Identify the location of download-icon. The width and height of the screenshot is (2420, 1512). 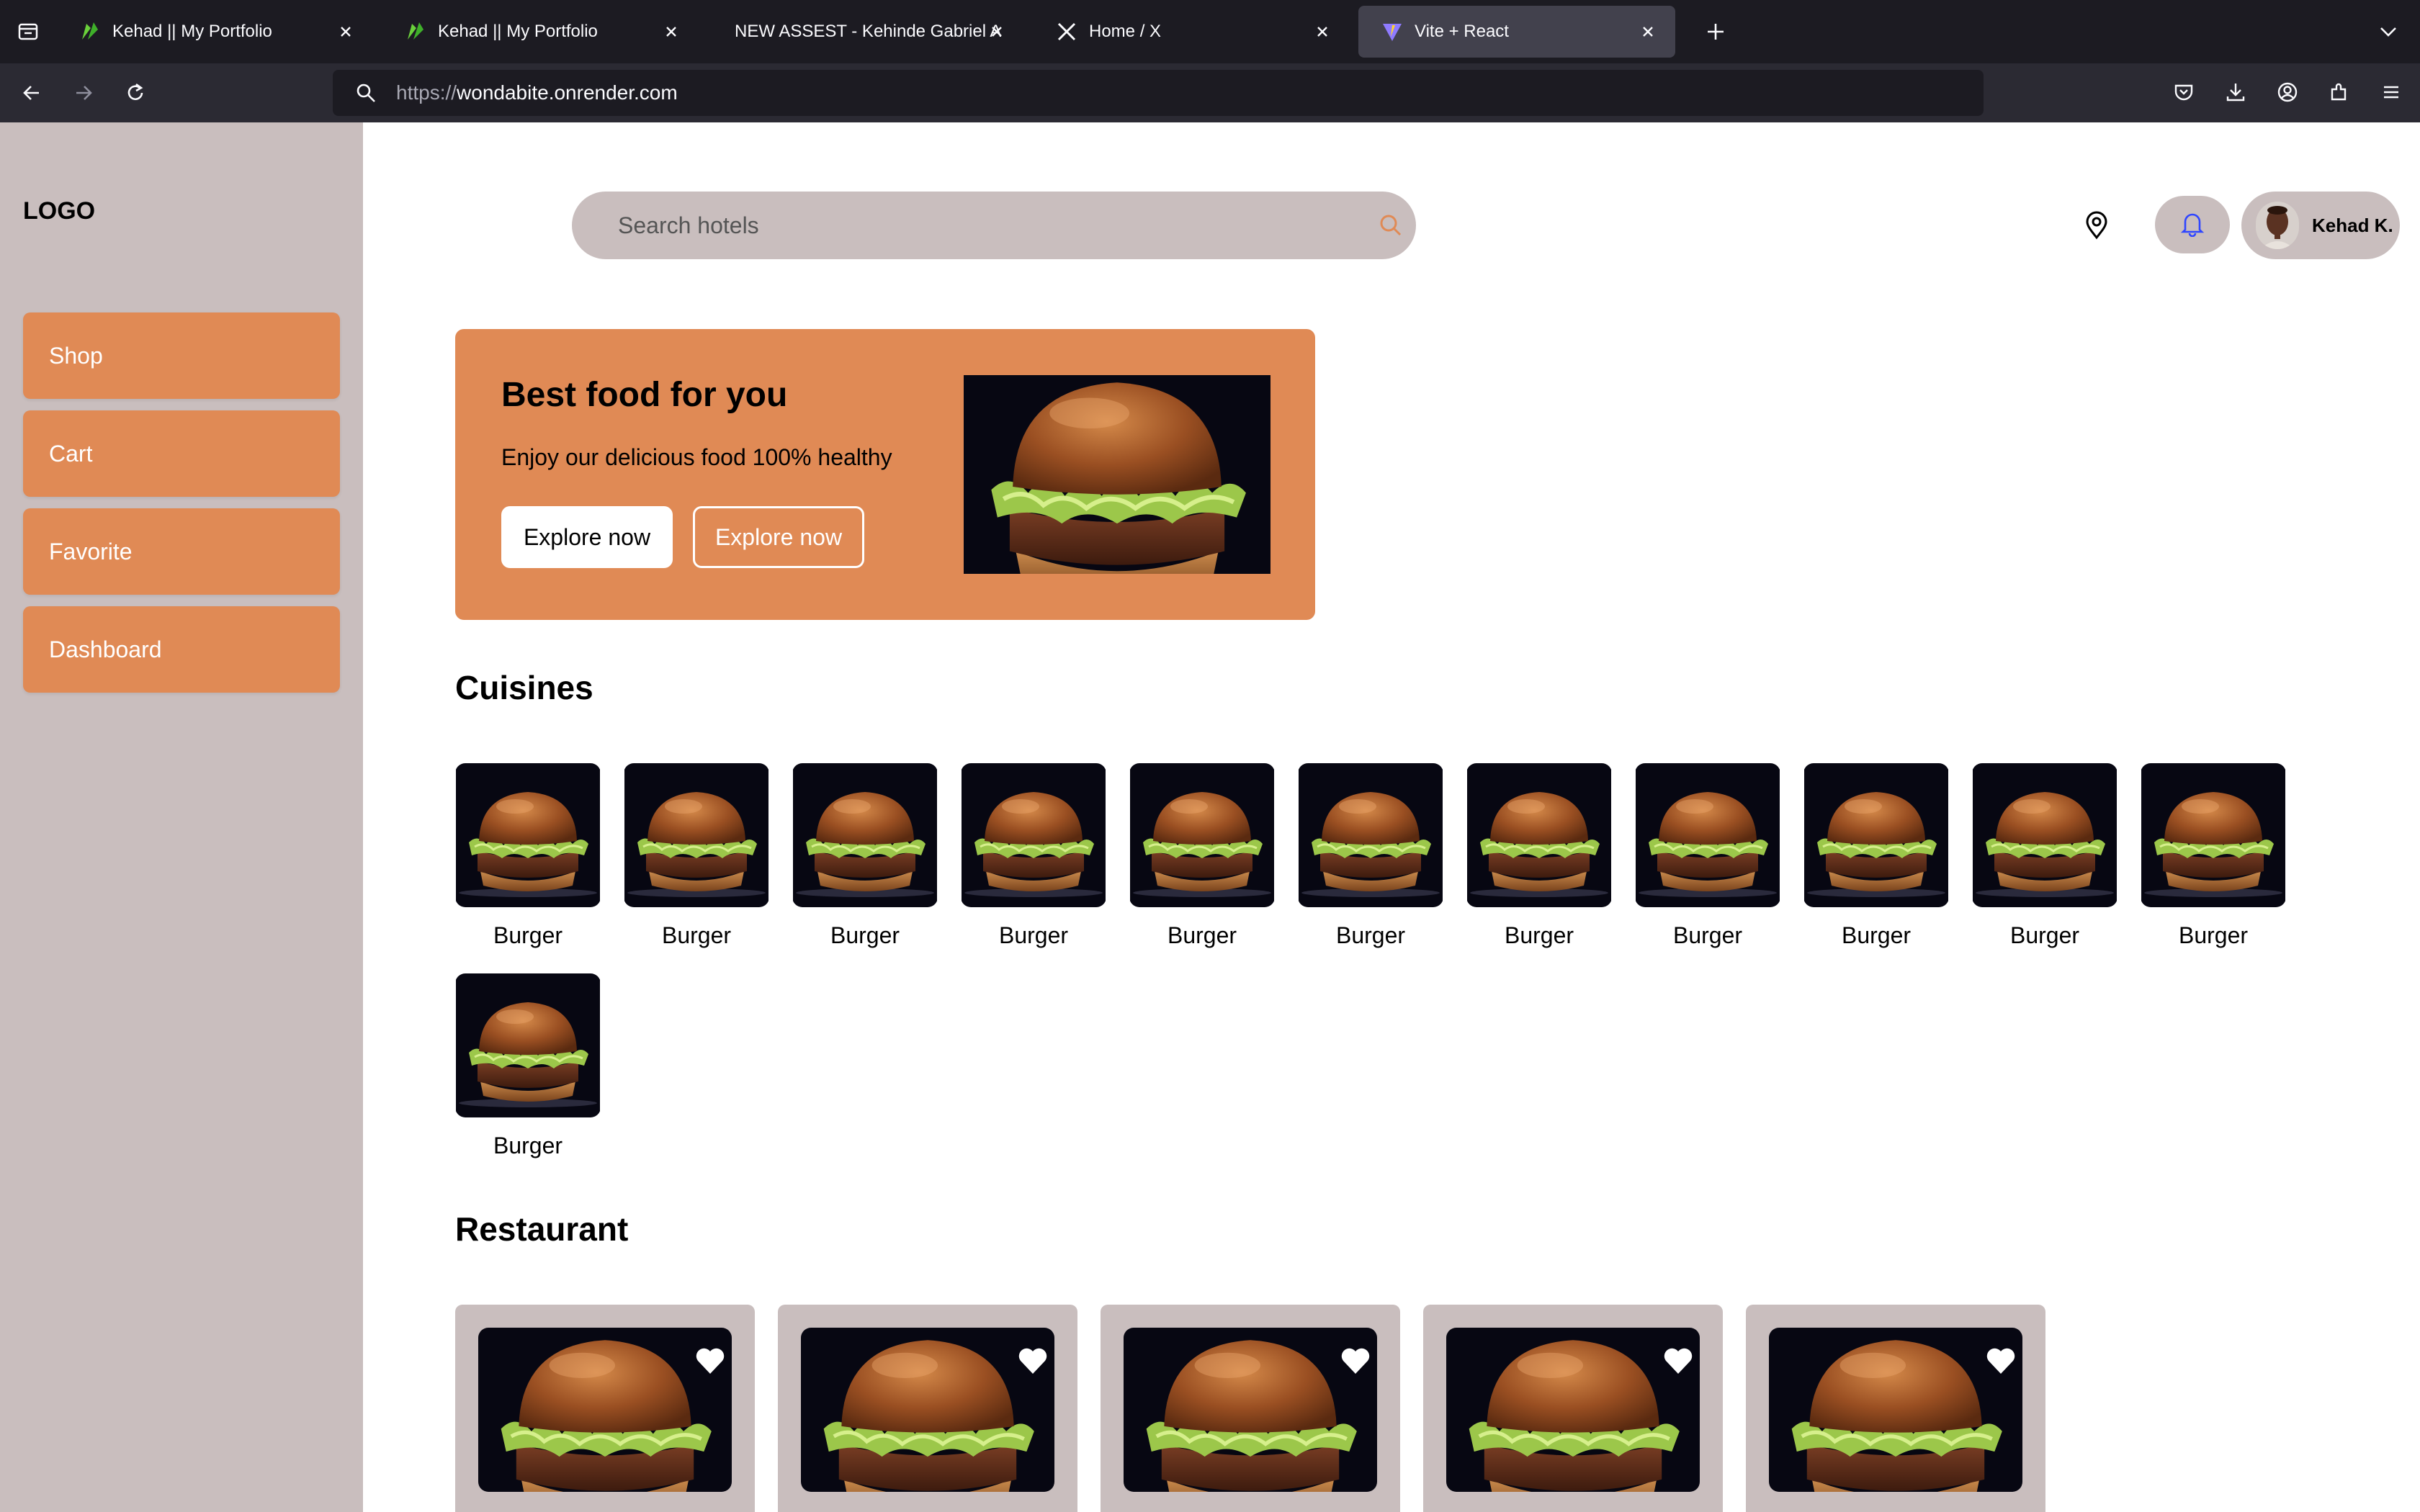
(2235, 92).